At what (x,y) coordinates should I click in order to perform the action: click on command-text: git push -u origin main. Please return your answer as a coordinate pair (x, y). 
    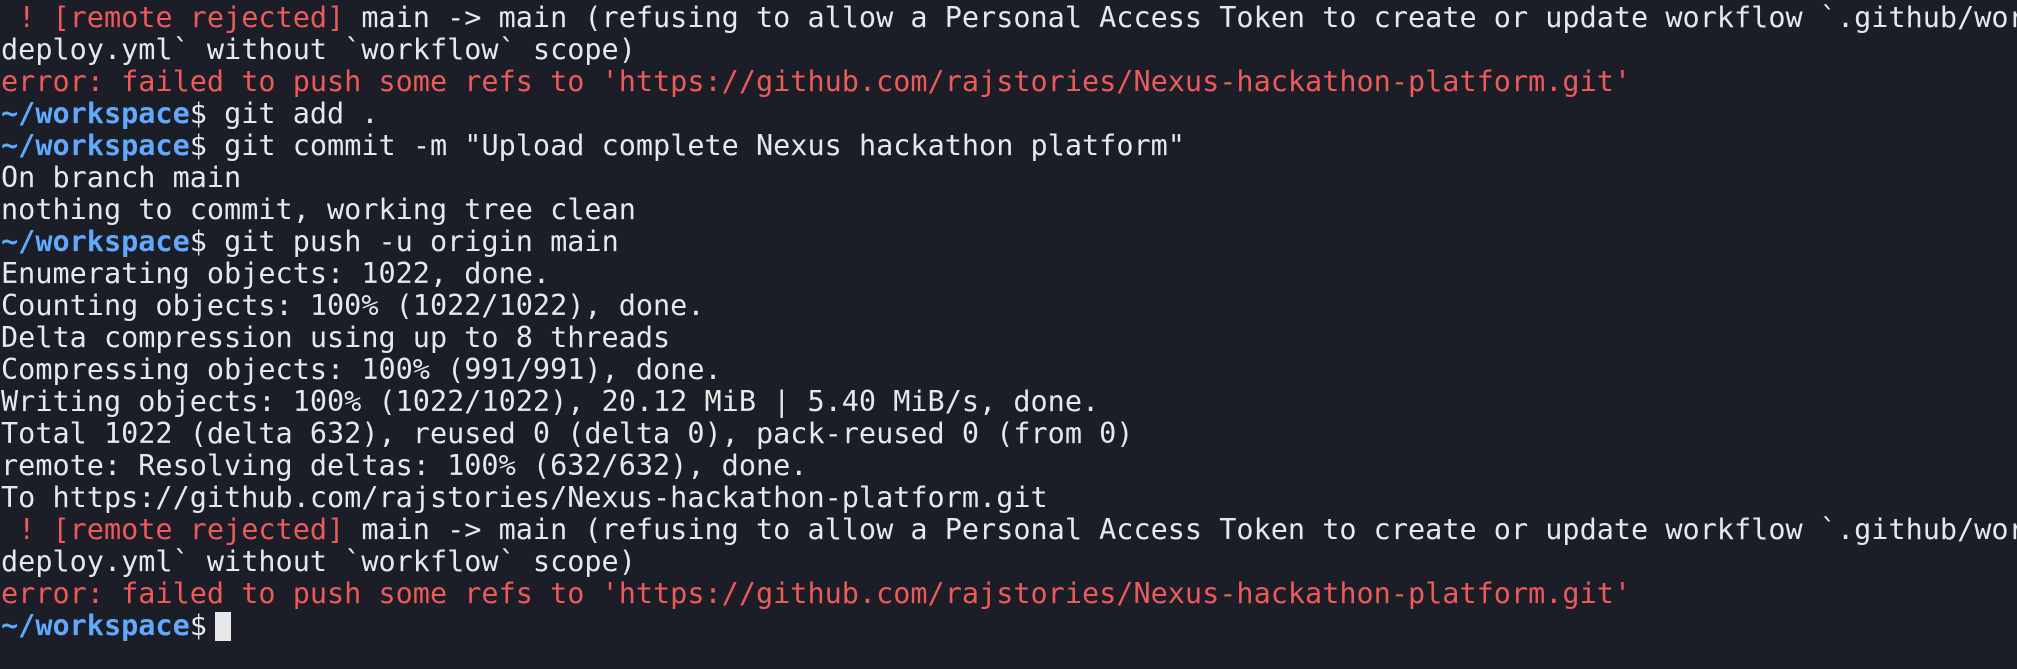
    Looking at the image, I should click on (412, 241).